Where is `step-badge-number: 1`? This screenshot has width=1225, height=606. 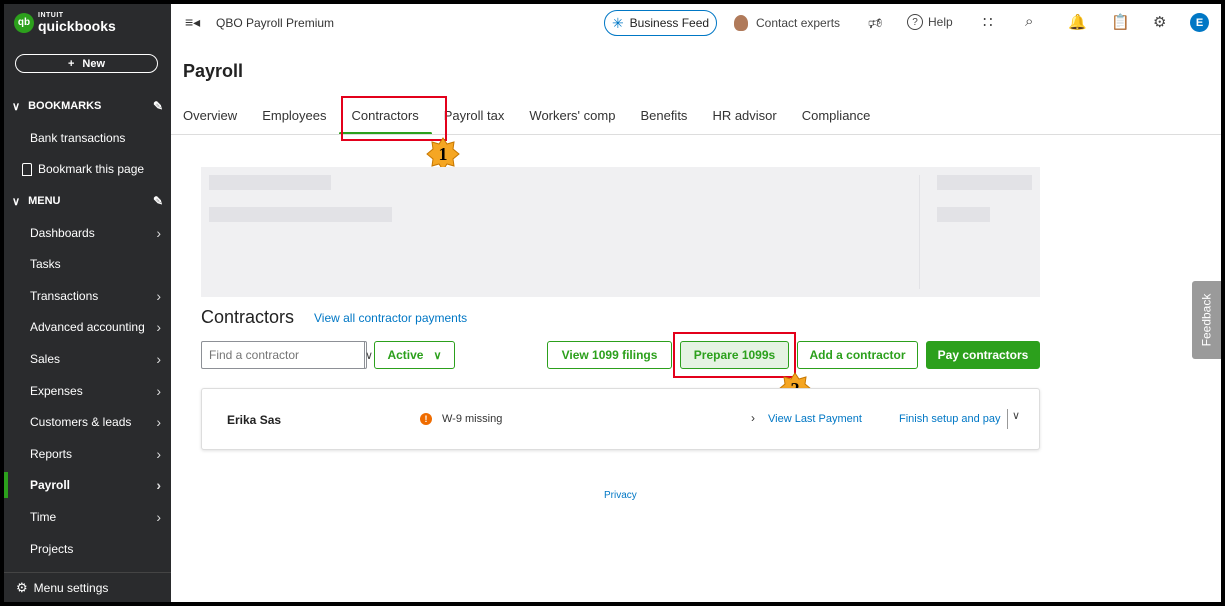
step-badge-number: 1 is located at coordinates (443, 153).